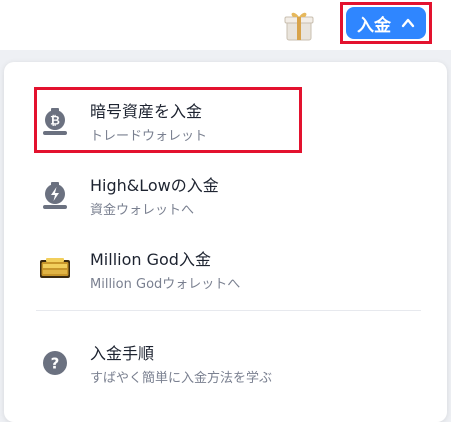 The image size is (451, 422). Describe the element at coordinates (225, 270) in the screenshot. I see `menu-item-million-god-deposit: Million God入金 Million Godウォレットへ` at that location.